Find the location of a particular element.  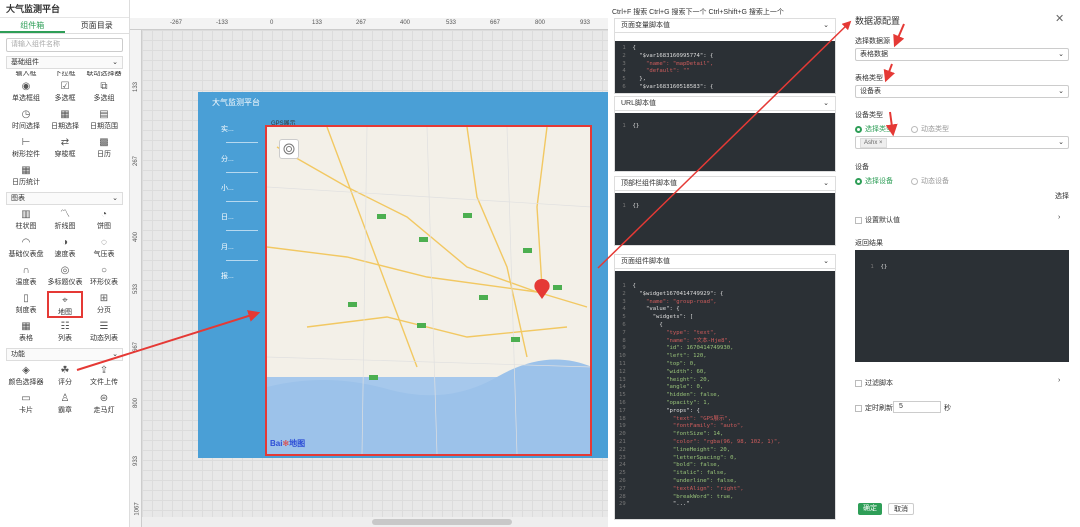

arrow-canvas-to-config is located at coordinates (724, 144).